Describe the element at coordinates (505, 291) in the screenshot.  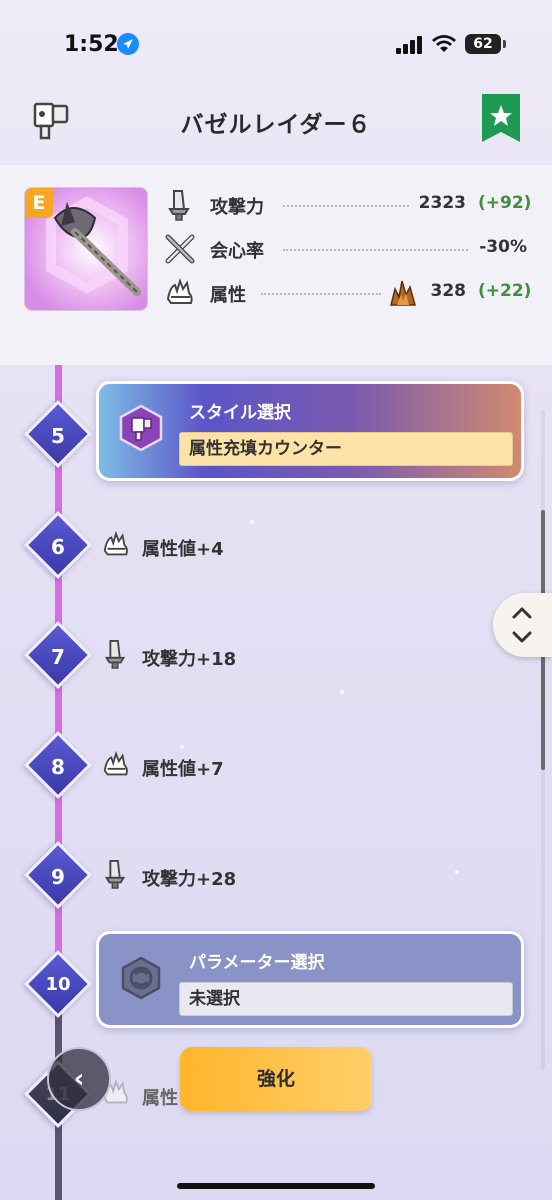
I see `stat-bonus: (+22)` at that location.